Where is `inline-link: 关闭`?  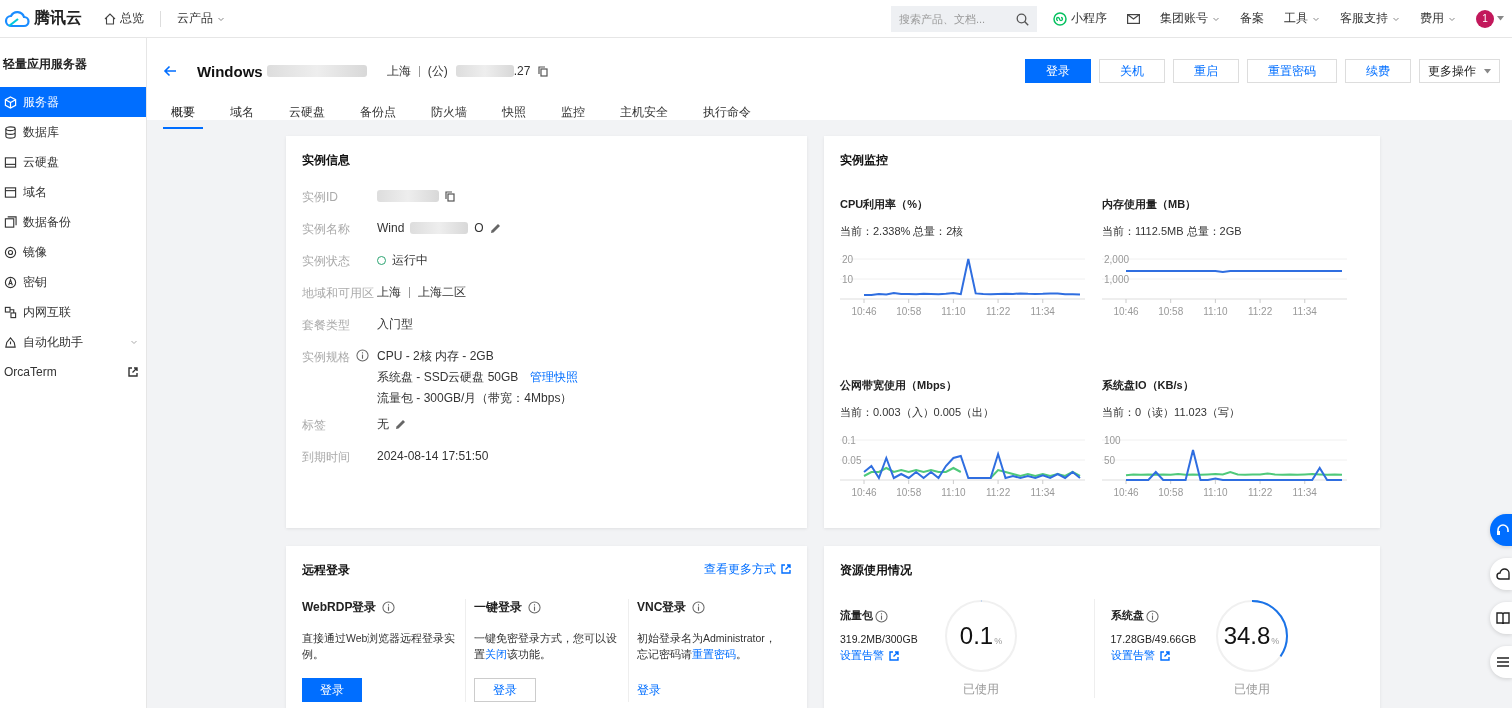
inline-link: 关闭 is located at coordinates (496, 654).